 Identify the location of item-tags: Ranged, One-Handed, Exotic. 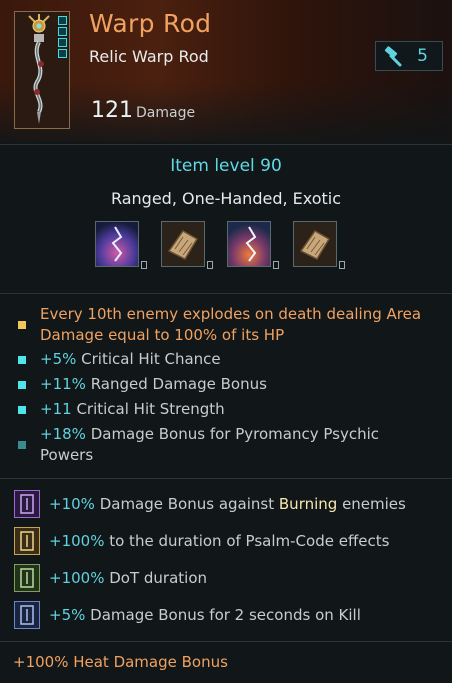
(226, 198).